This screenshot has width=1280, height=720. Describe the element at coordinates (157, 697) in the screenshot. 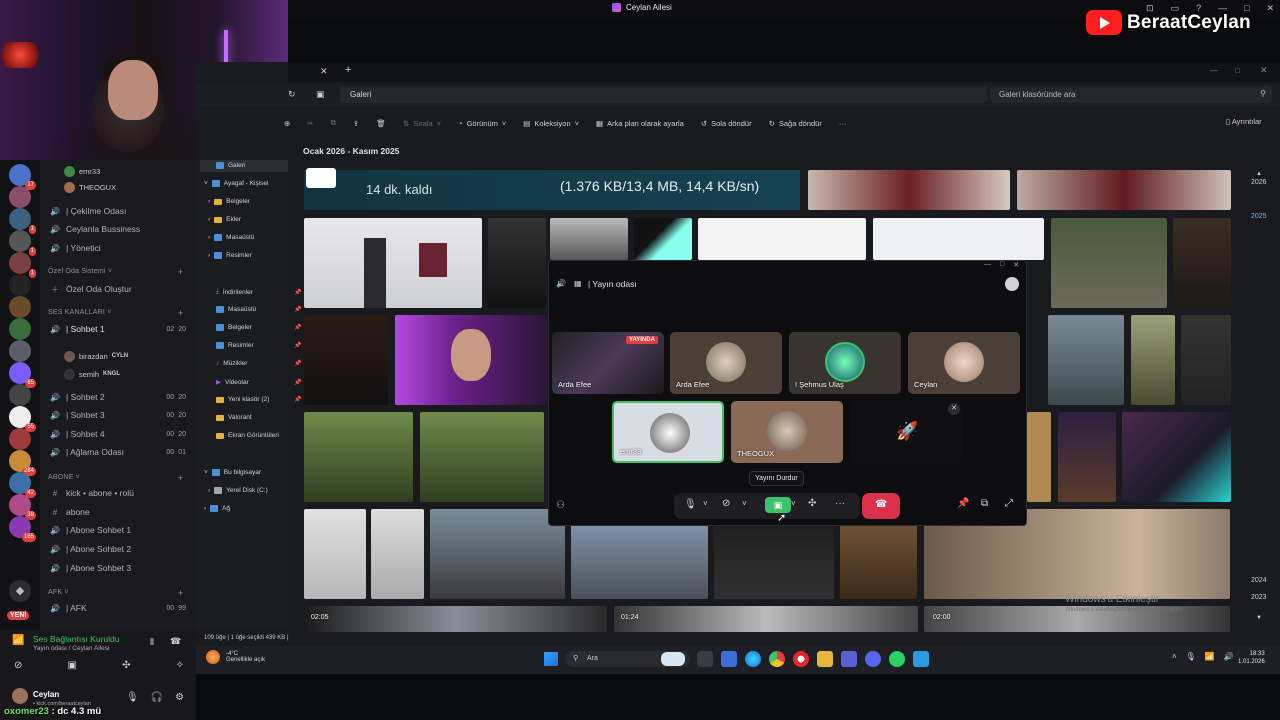

I see `headphones-icon: 🎧` at that location.